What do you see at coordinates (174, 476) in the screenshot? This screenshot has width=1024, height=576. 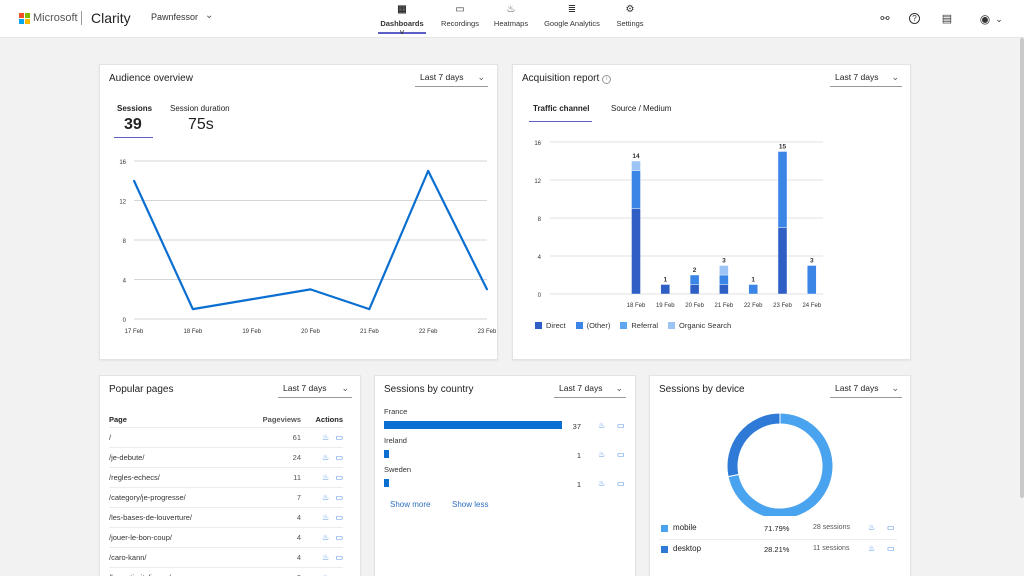 I see `page-path: /regles-echecs/` at bounding box center [174, 476].